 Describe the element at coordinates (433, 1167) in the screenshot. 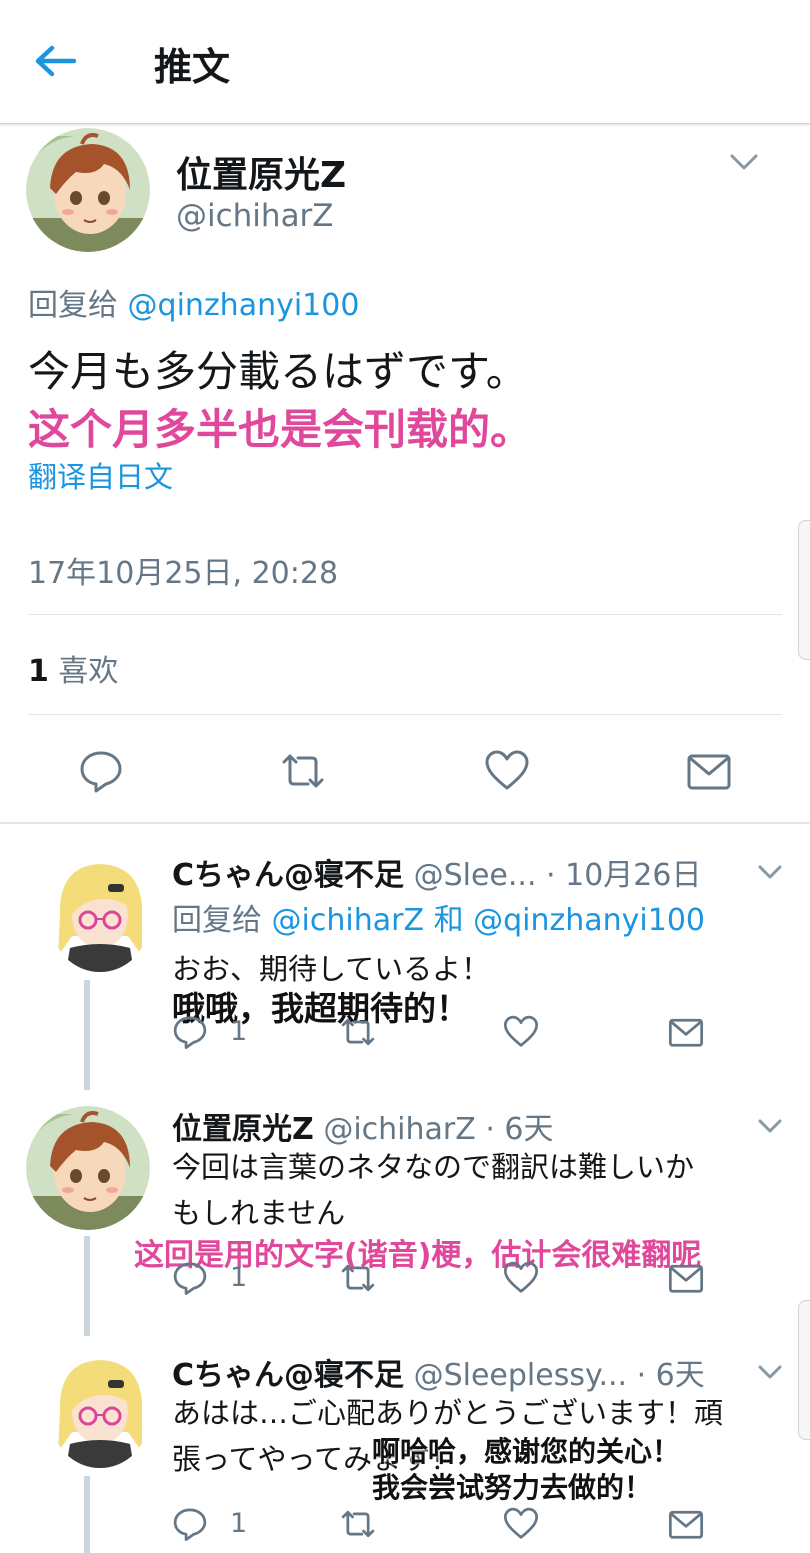

I see `tweet-text-line-1: 今回は言葉のネタなので翻訳は難しいか` at that location.